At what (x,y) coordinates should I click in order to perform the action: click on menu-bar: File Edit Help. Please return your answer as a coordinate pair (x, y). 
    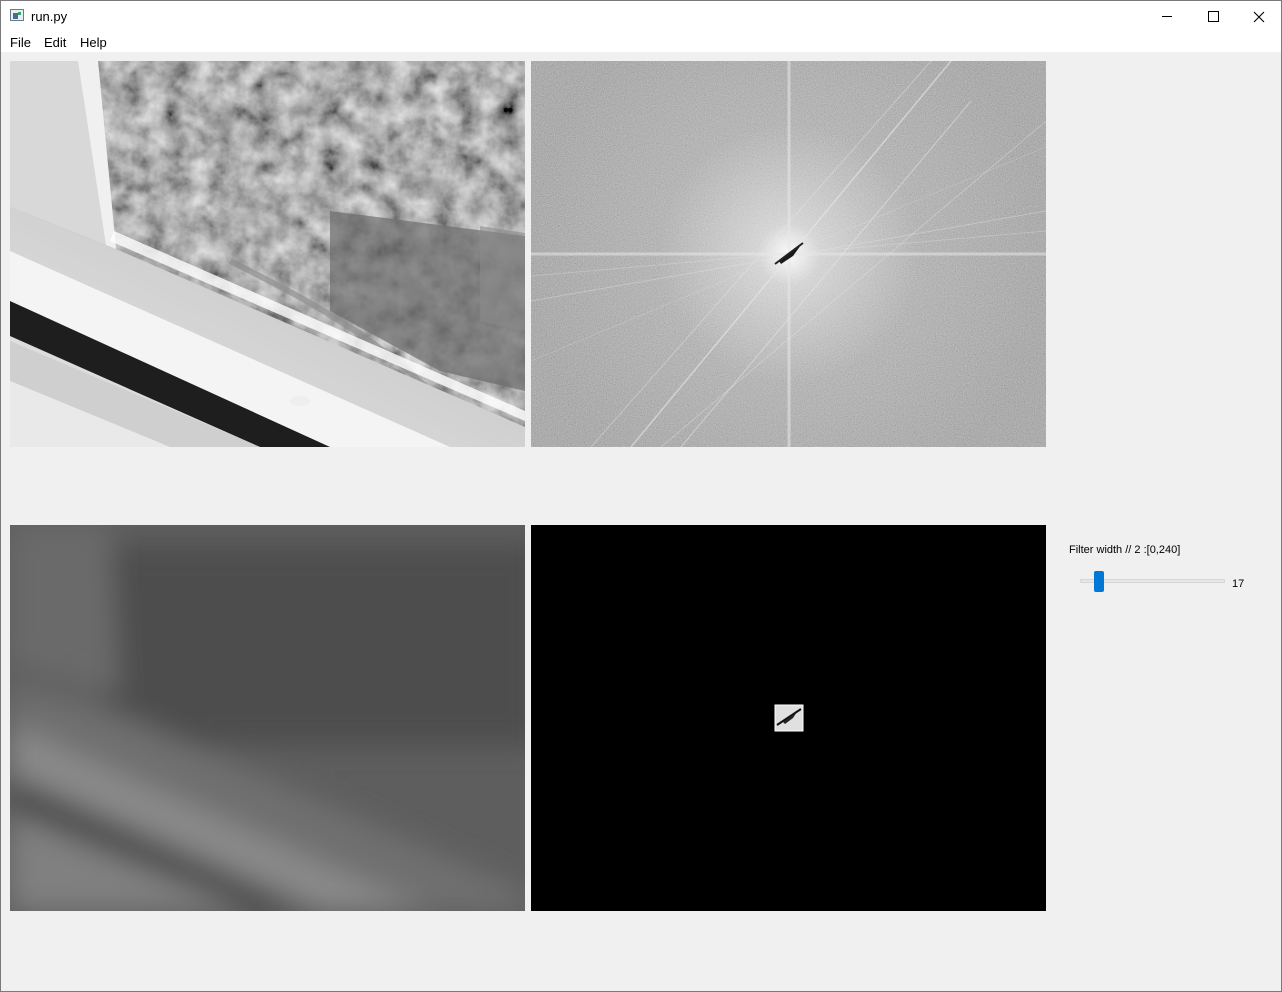
    Looking at the image, I should click on (641, 42).